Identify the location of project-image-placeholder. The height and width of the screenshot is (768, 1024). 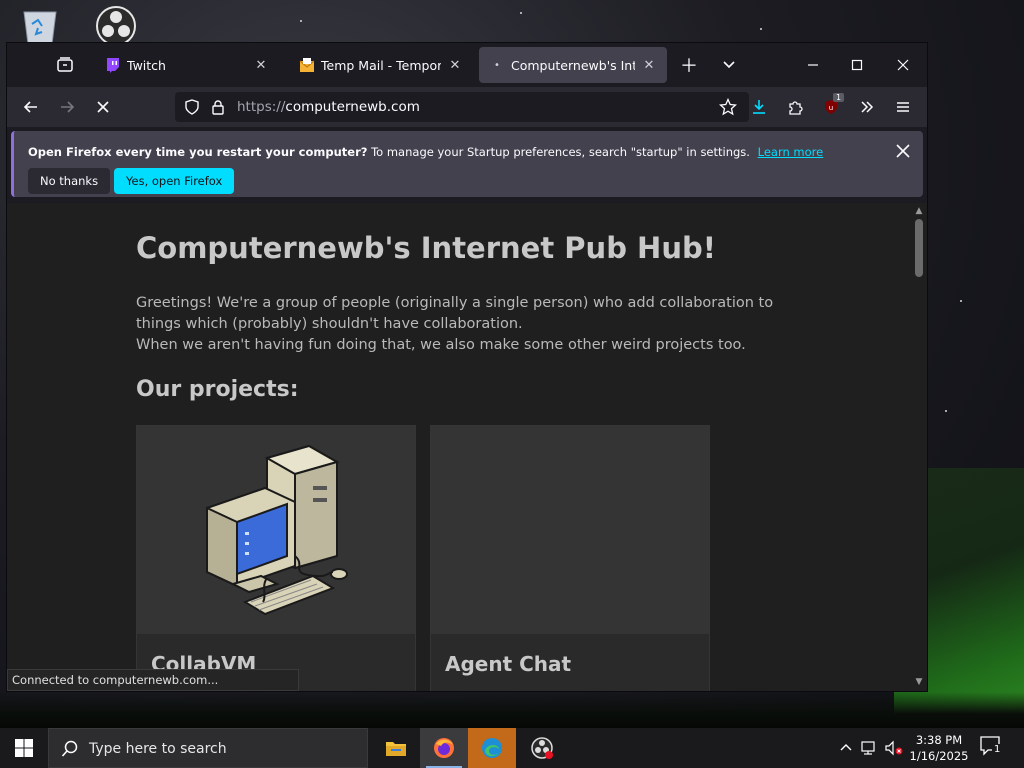
(570, 530).